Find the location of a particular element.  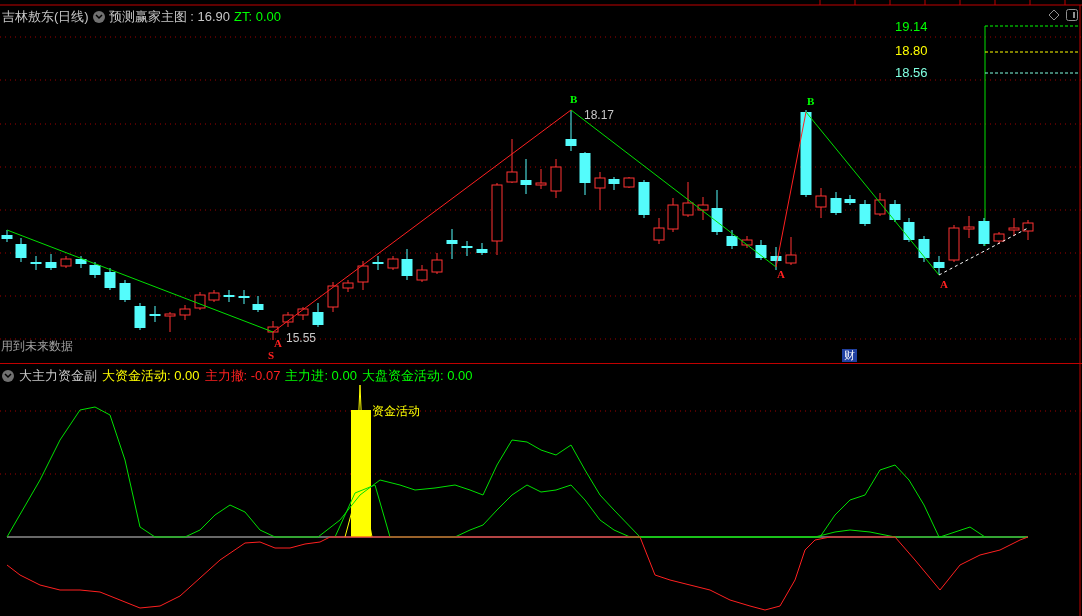

panel-toggle-icon is located at coordinates (1072, 15).